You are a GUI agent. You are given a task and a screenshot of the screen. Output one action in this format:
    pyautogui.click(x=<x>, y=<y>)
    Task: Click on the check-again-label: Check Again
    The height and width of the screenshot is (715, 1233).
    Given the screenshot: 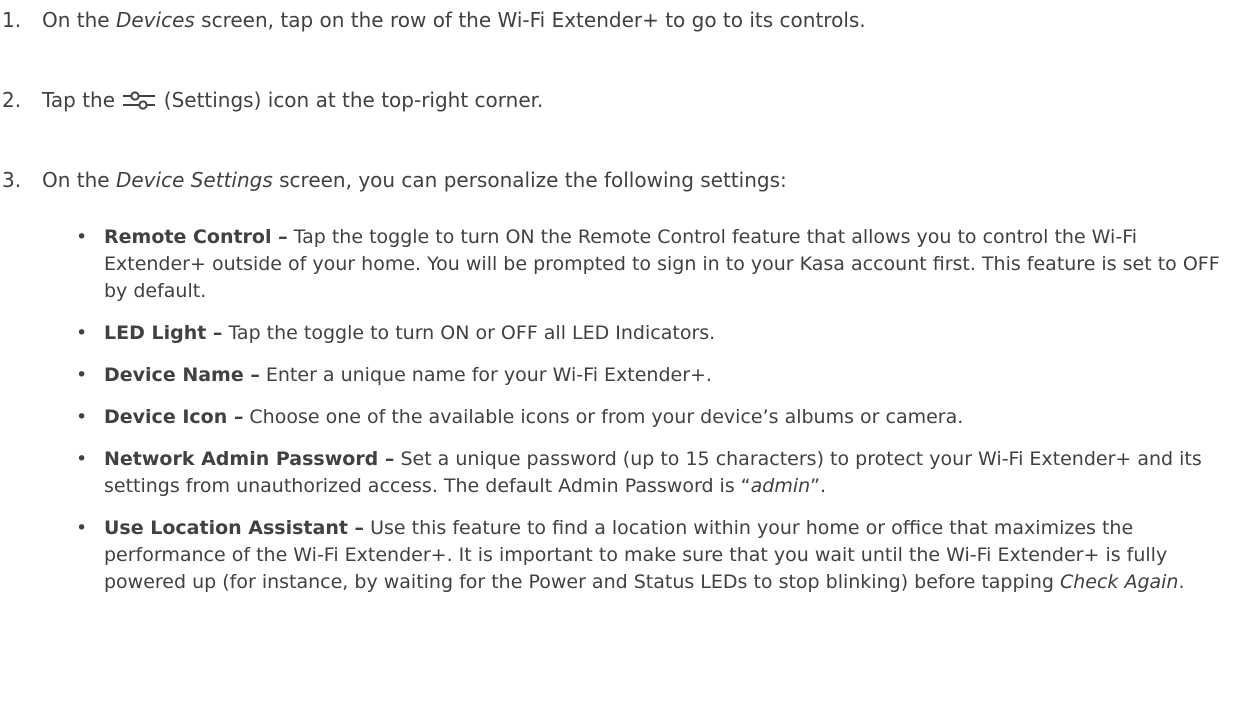 What is the action you would take?
    pyautogui.click(x=1119, y=582)
    